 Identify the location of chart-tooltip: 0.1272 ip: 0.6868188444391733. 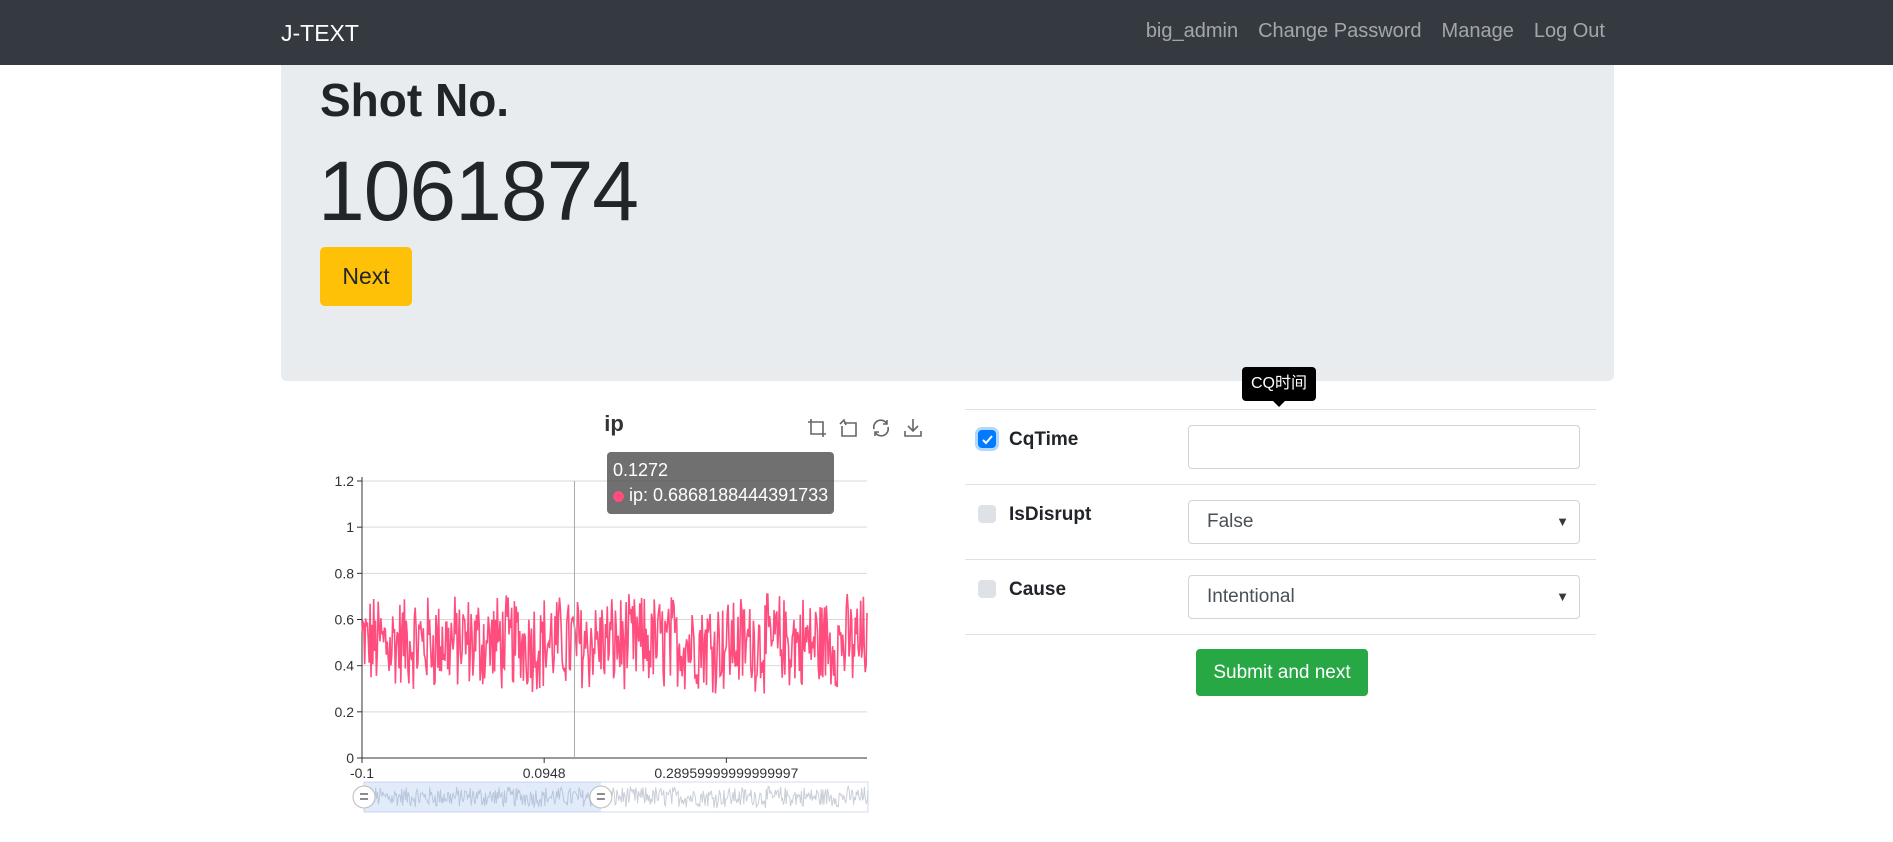
(721, 483).